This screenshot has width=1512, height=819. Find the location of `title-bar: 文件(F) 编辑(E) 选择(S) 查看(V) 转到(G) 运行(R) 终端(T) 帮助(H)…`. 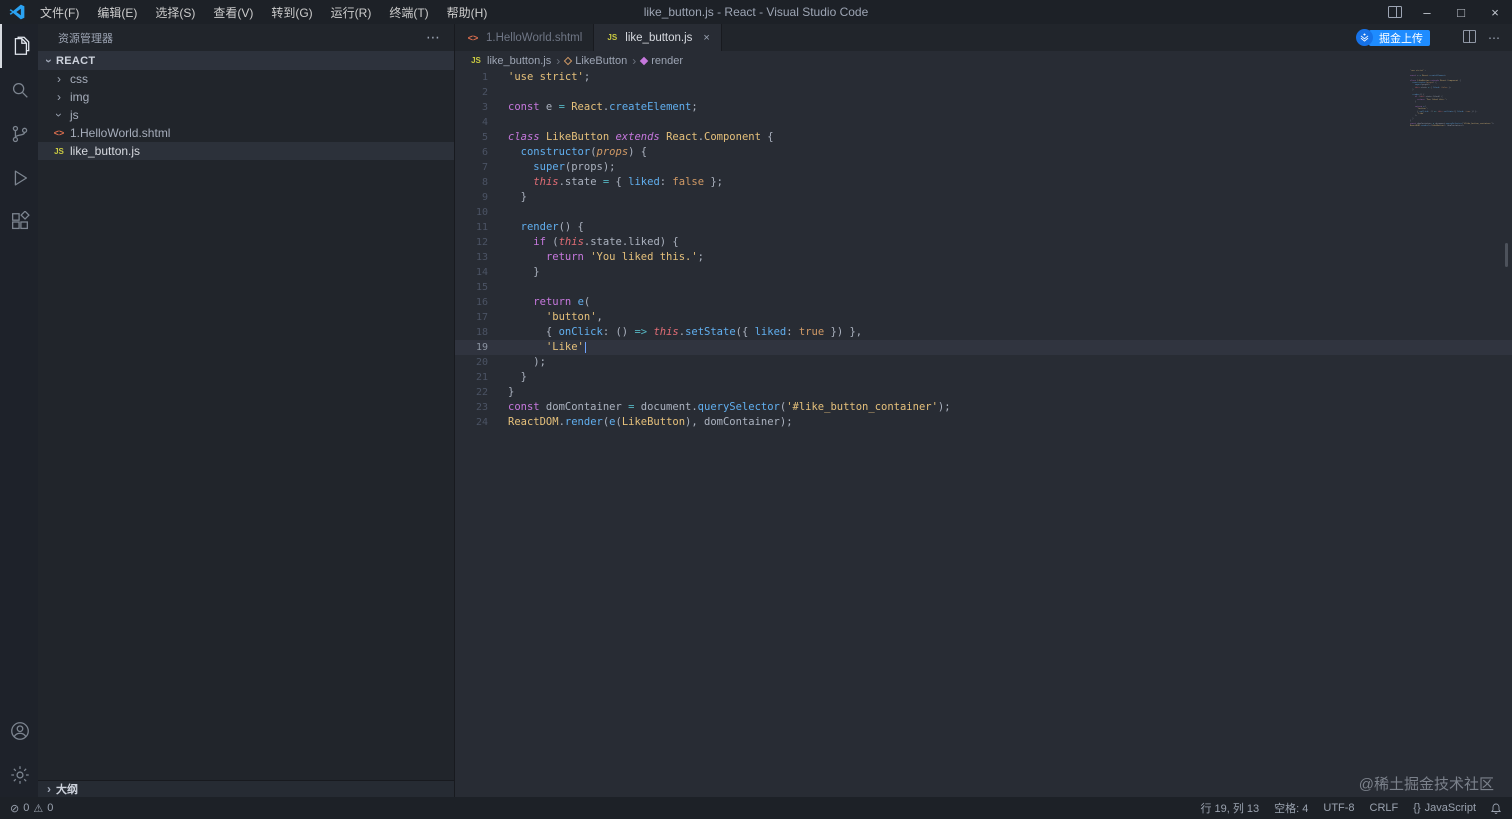

title-bar: 文件(F) 编辑(E) 选择(S) 查看(V) 转到(G) 运行(R) 终端(T) 帮助(H)… is located at coordinates (756, 12).